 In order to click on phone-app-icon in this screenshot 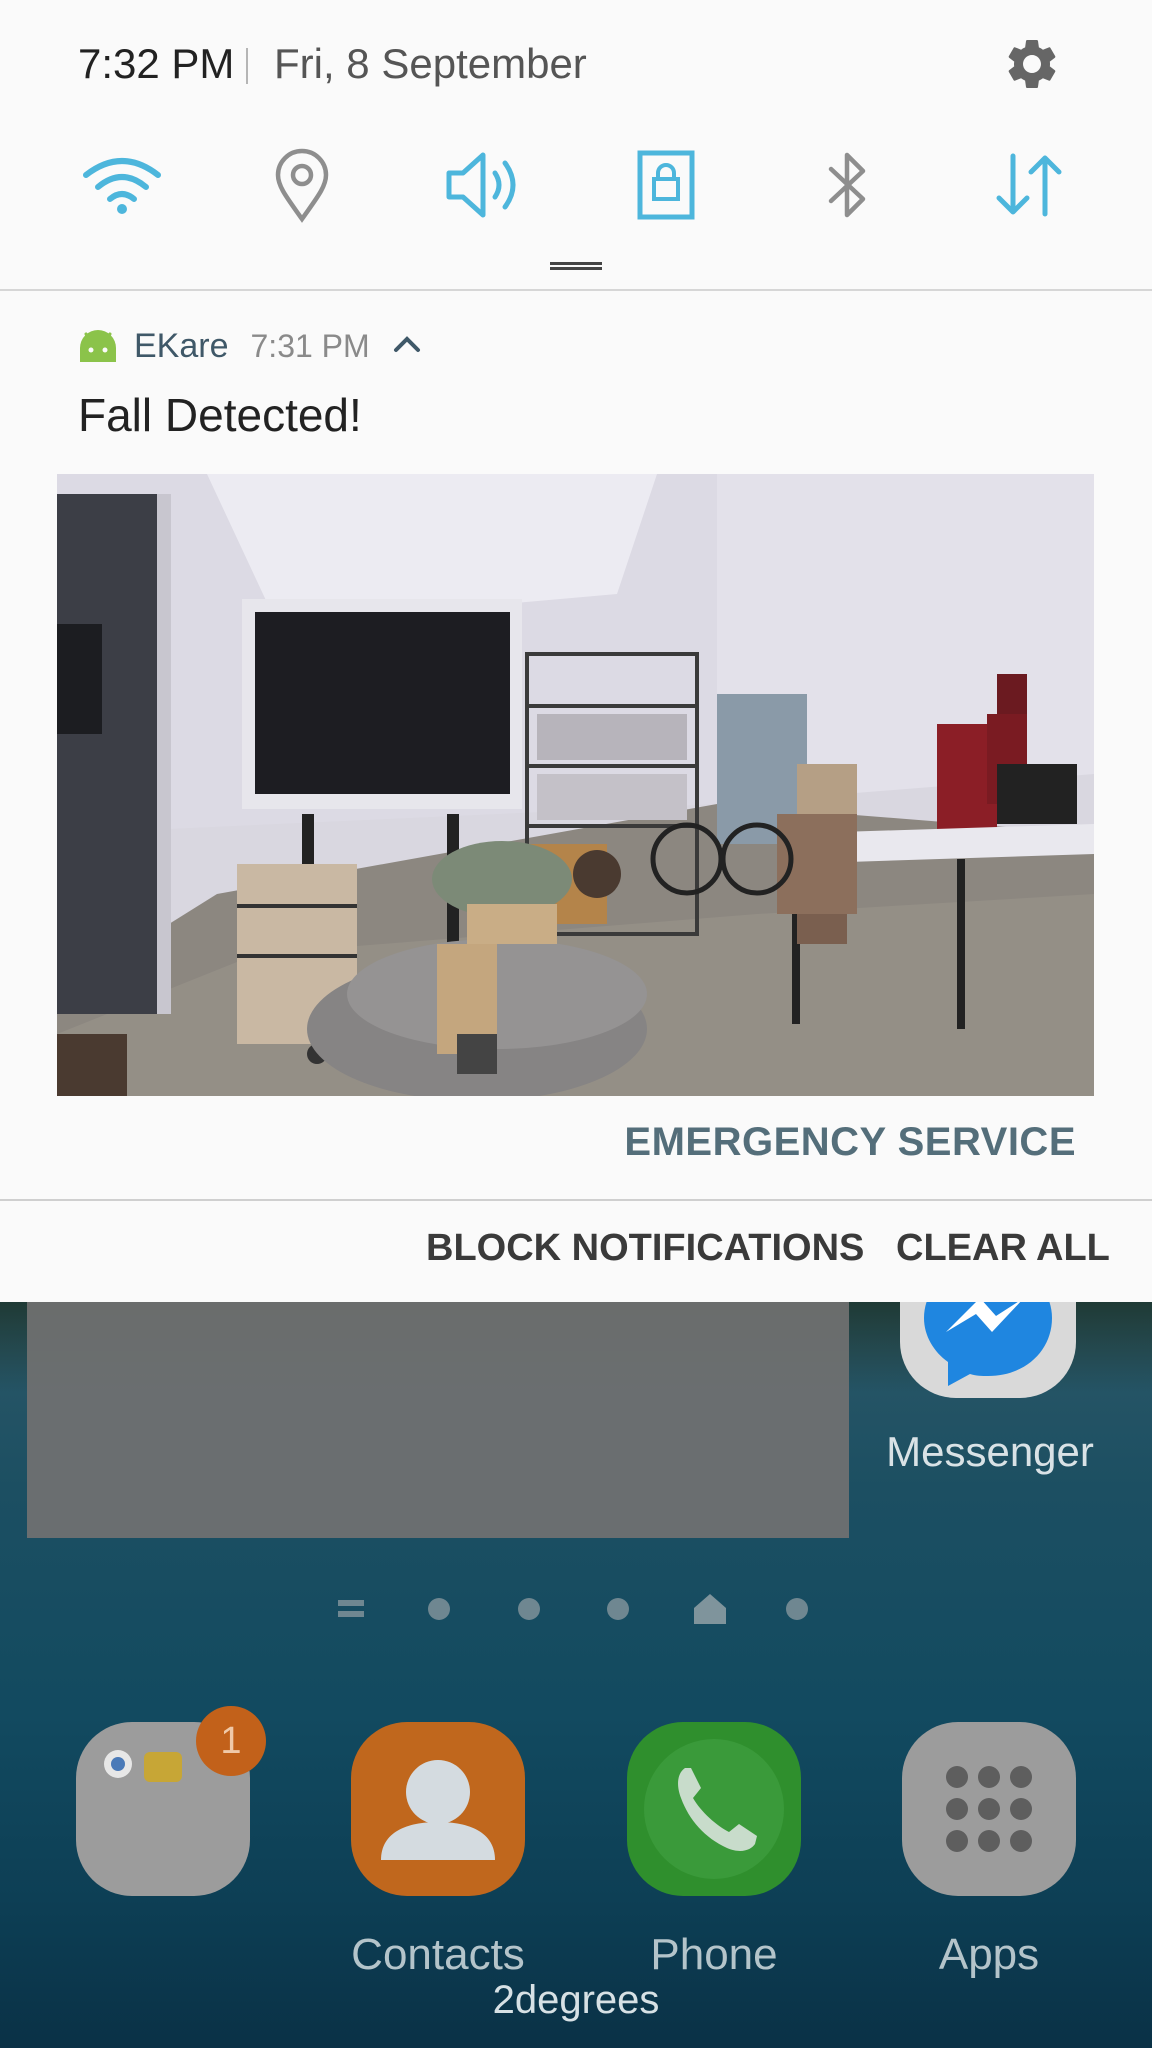, I will do `click(714, 1809)`.